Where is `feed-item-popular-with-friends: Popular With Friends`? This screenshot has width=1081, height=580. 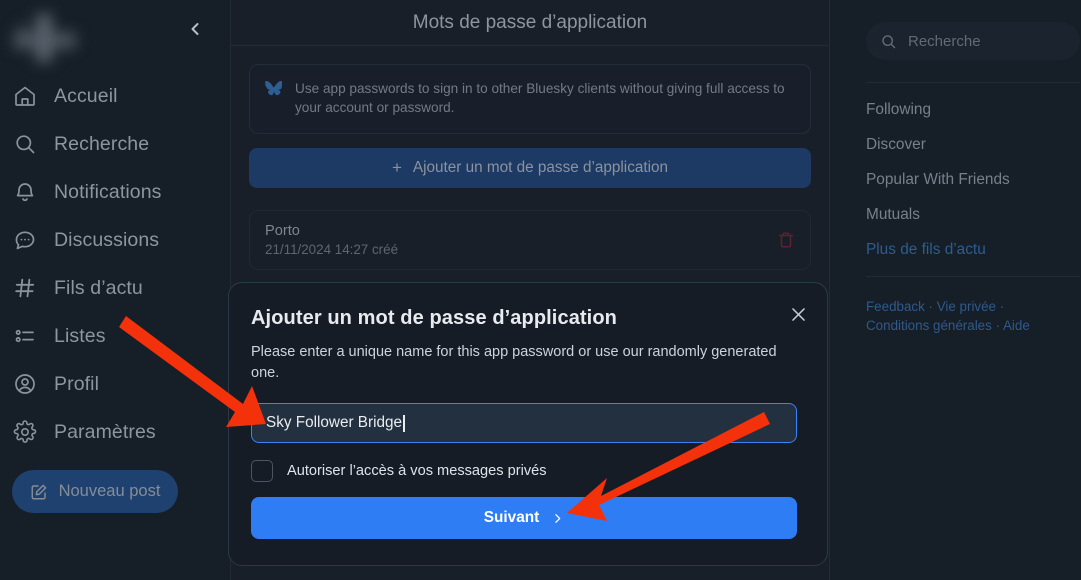
feed-item-popular-with-friends: Popular With Friends is located at coordinates (973, 180).